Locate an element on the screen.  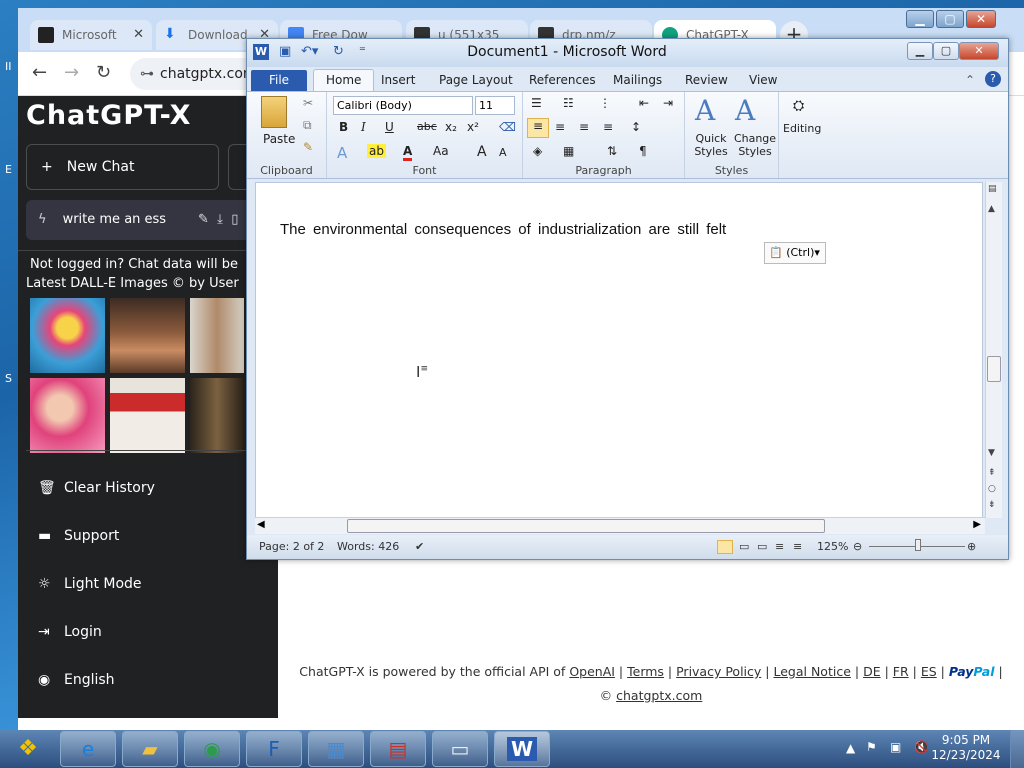
network-icon: ▣ is located at coordinates (895, 747).